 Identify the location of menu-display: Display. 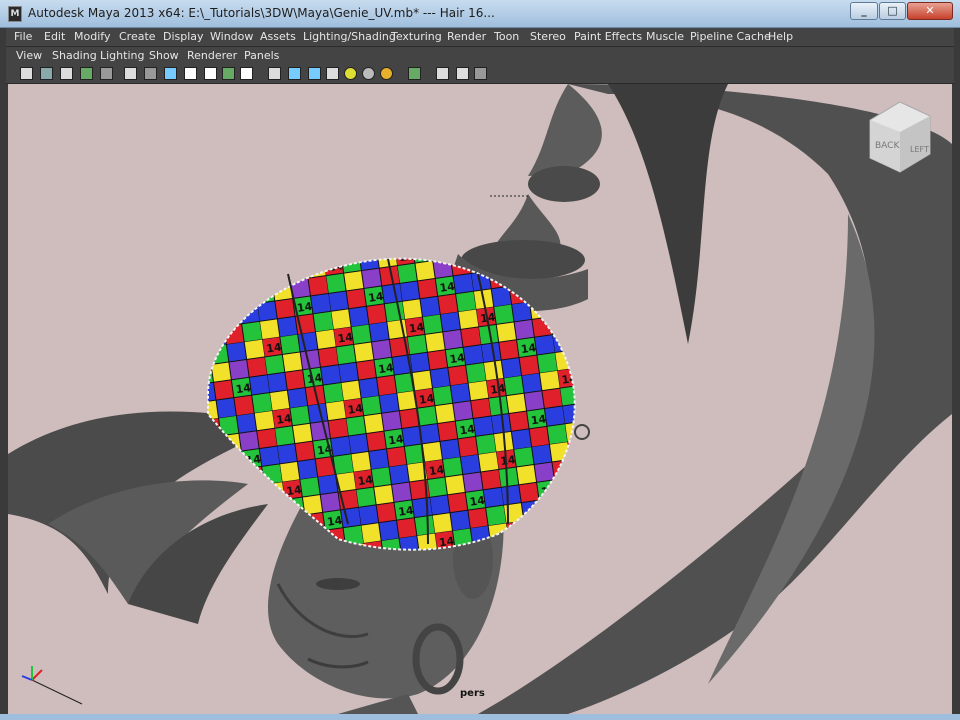
(183, 36).